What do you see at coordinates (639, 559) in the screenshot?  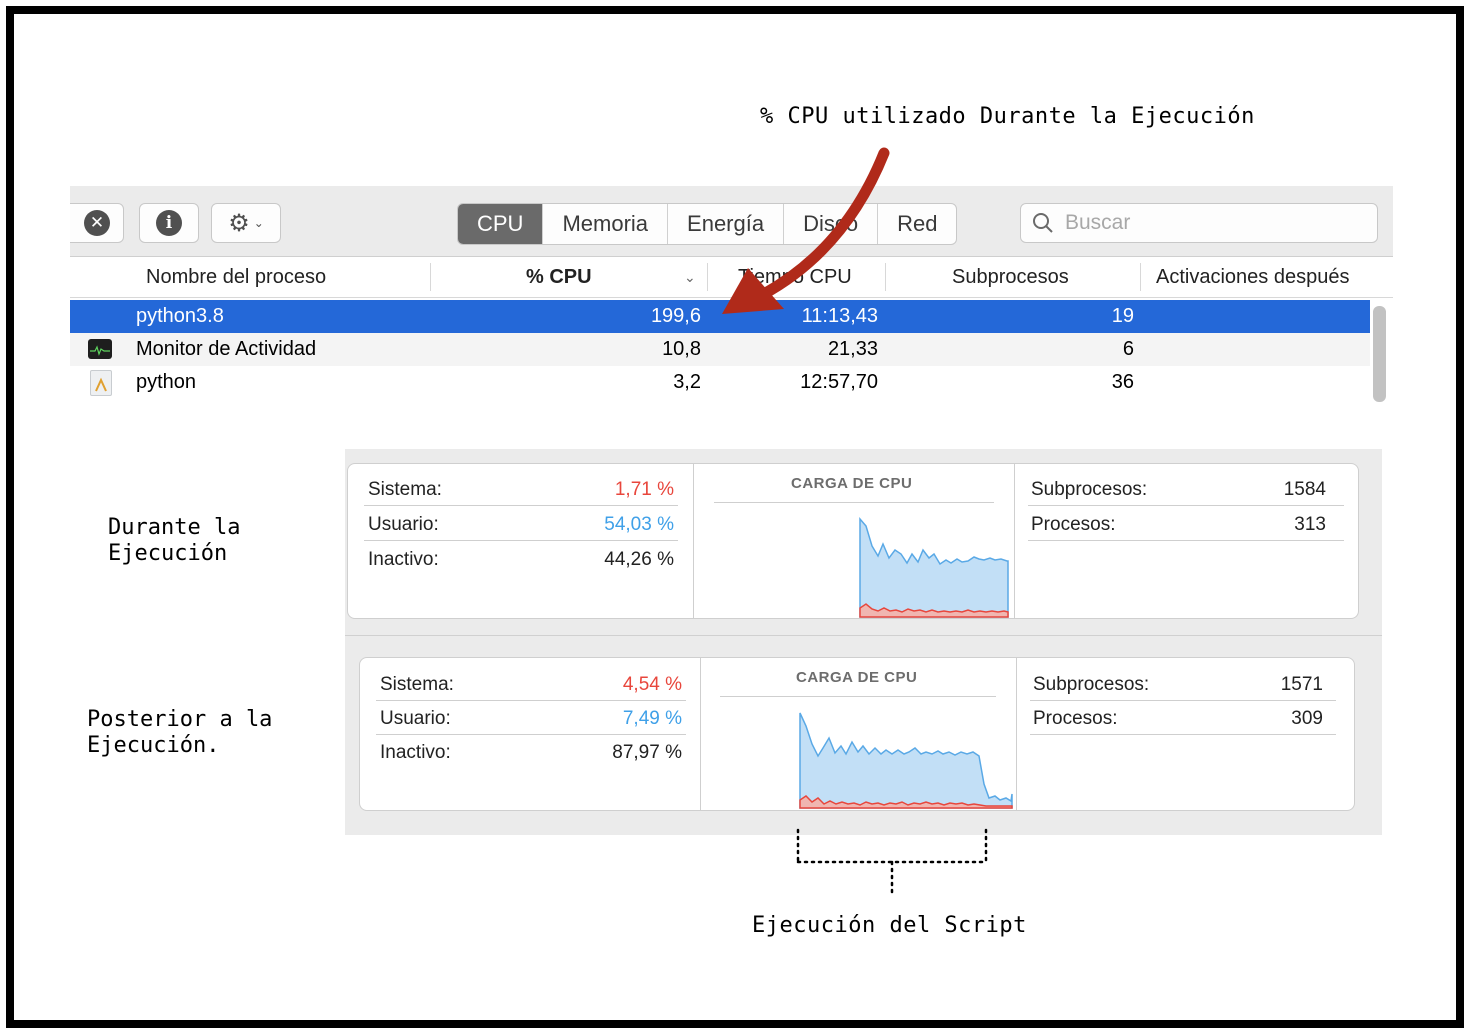 I see `inactivo-value: 44,26 %` at bounding box center [639, 559].